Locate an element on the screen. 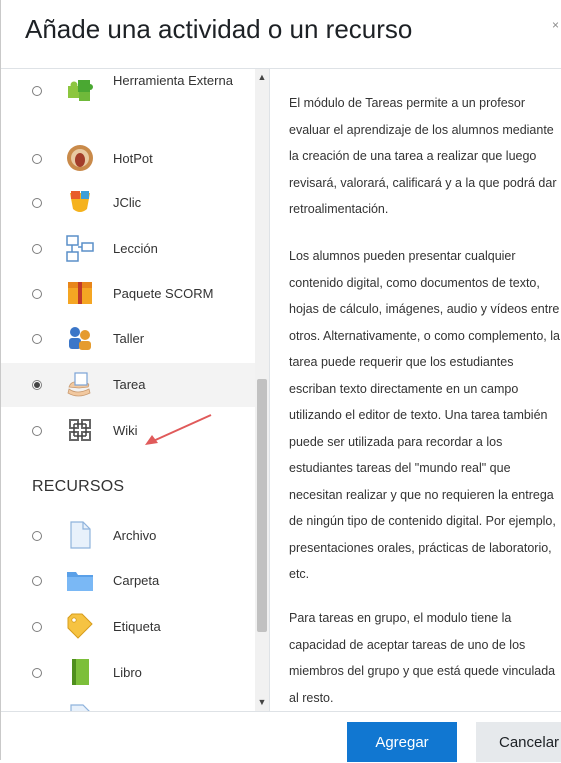  module-item-partial is located at coordinates (128, 704).